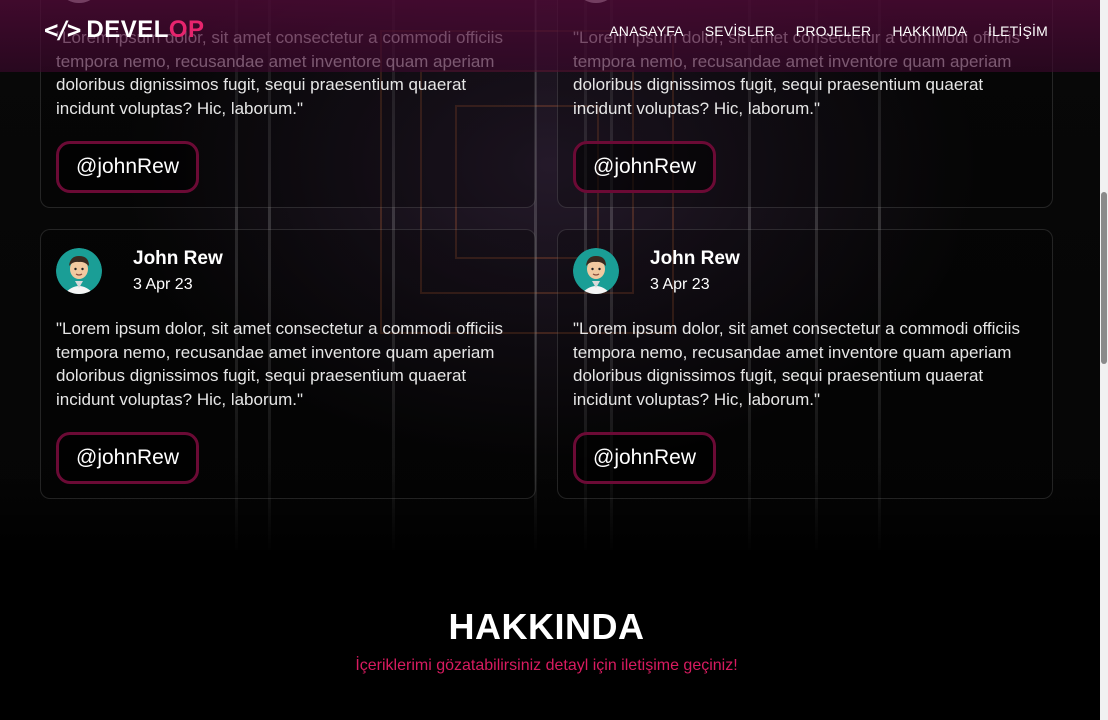 The height and width of the screenshot is (720, 1108). I want to click on section-title: HAKKINDA, so click(546, 626).